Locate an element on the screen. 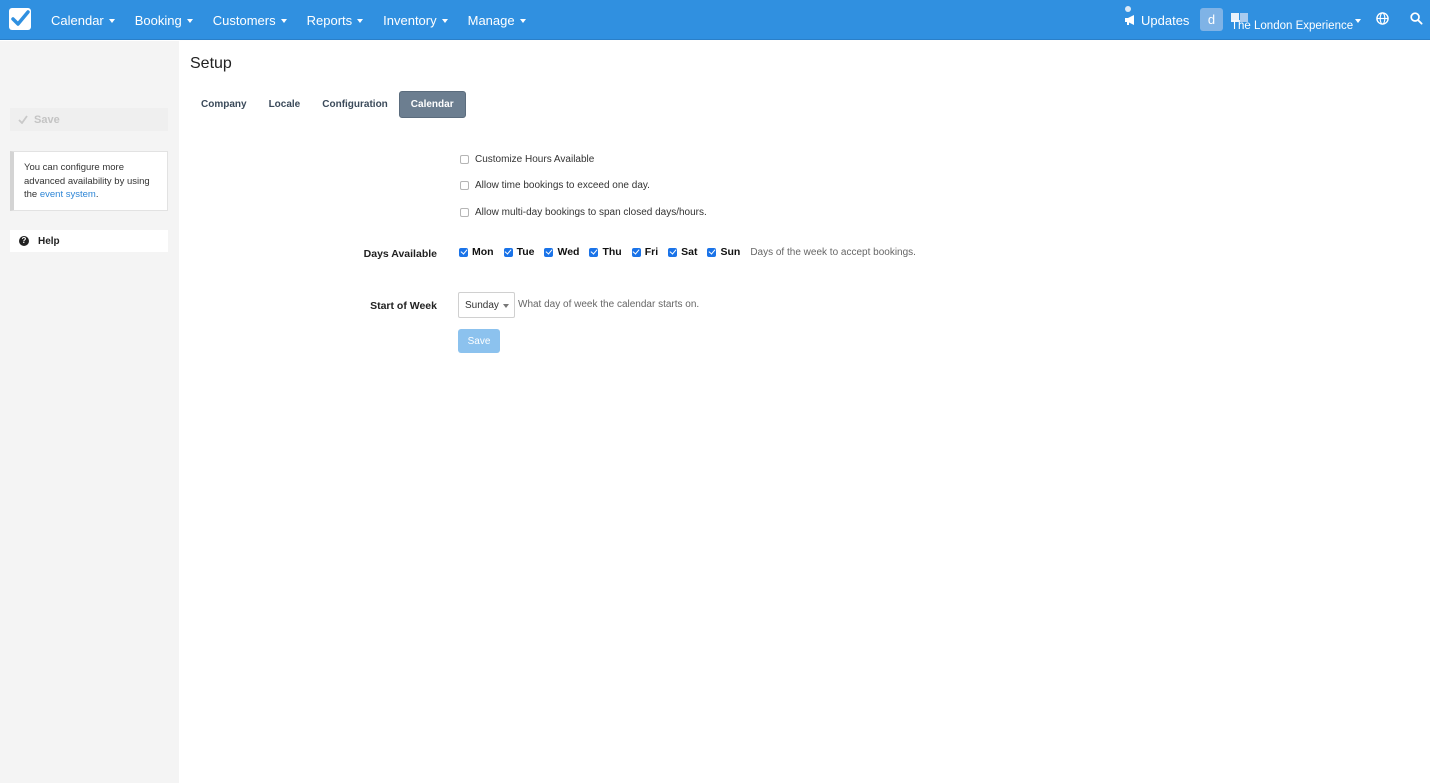 The height and width of the screenshot is (783, 1430). start-of-week-select: Sunday is located at coordinates (486, 305).